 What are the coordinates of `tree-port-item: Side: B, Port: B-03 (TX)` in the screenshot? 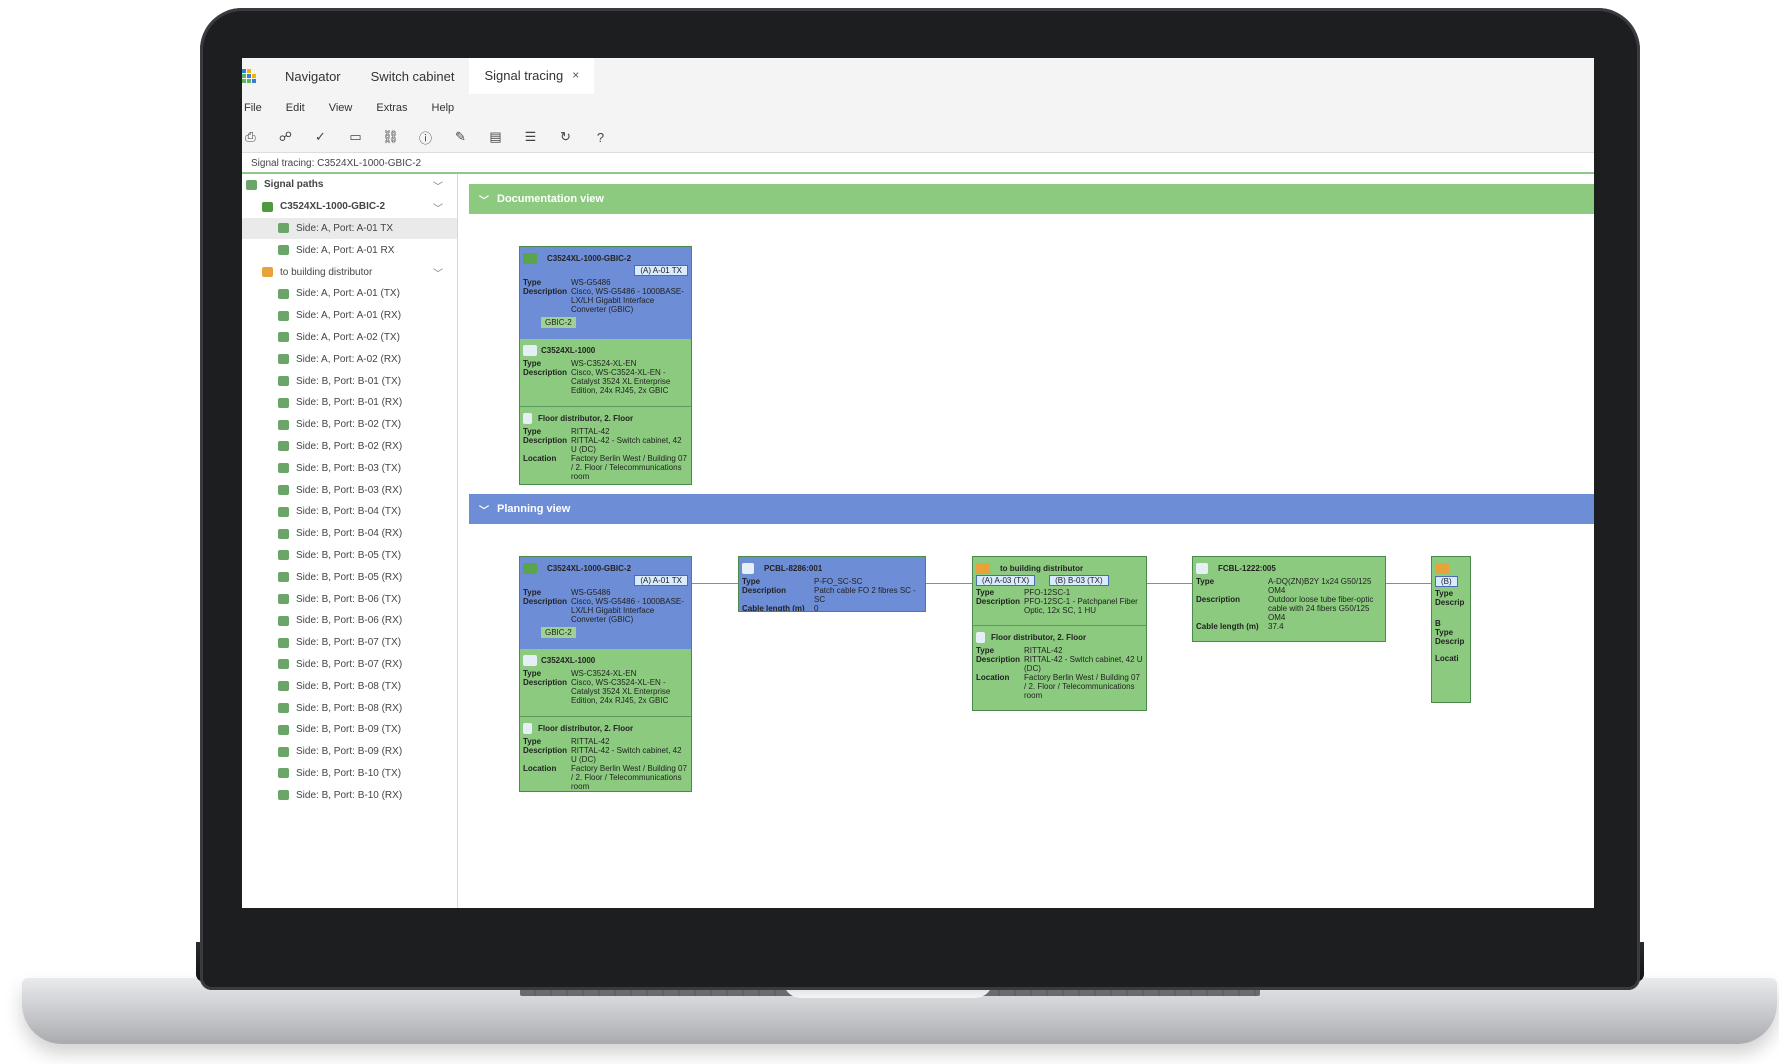 It's located at (349, 468).